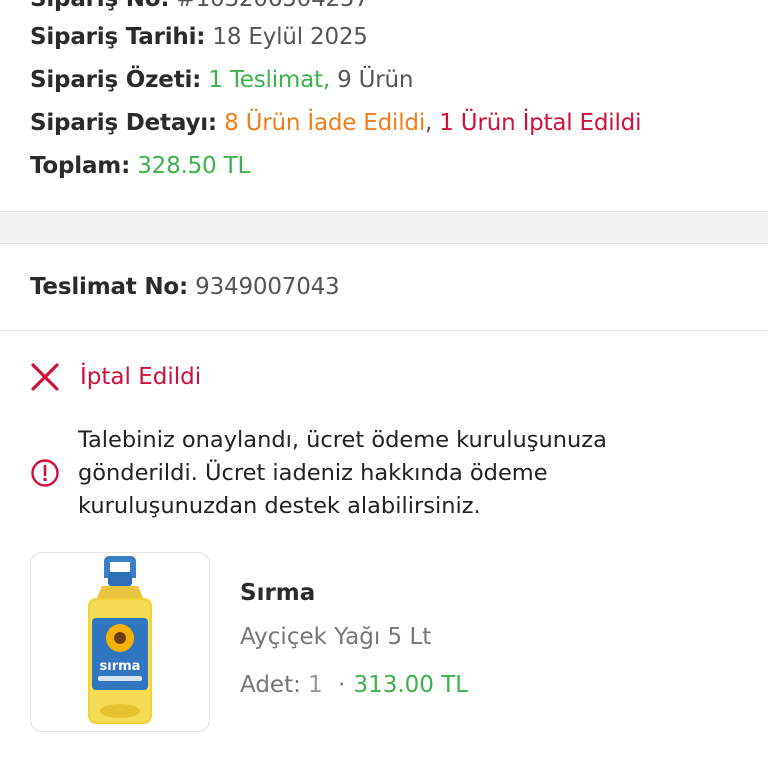 The image size is (768, 768). I want to click on delivery-status: İptal Edildi, so click(115, 377).